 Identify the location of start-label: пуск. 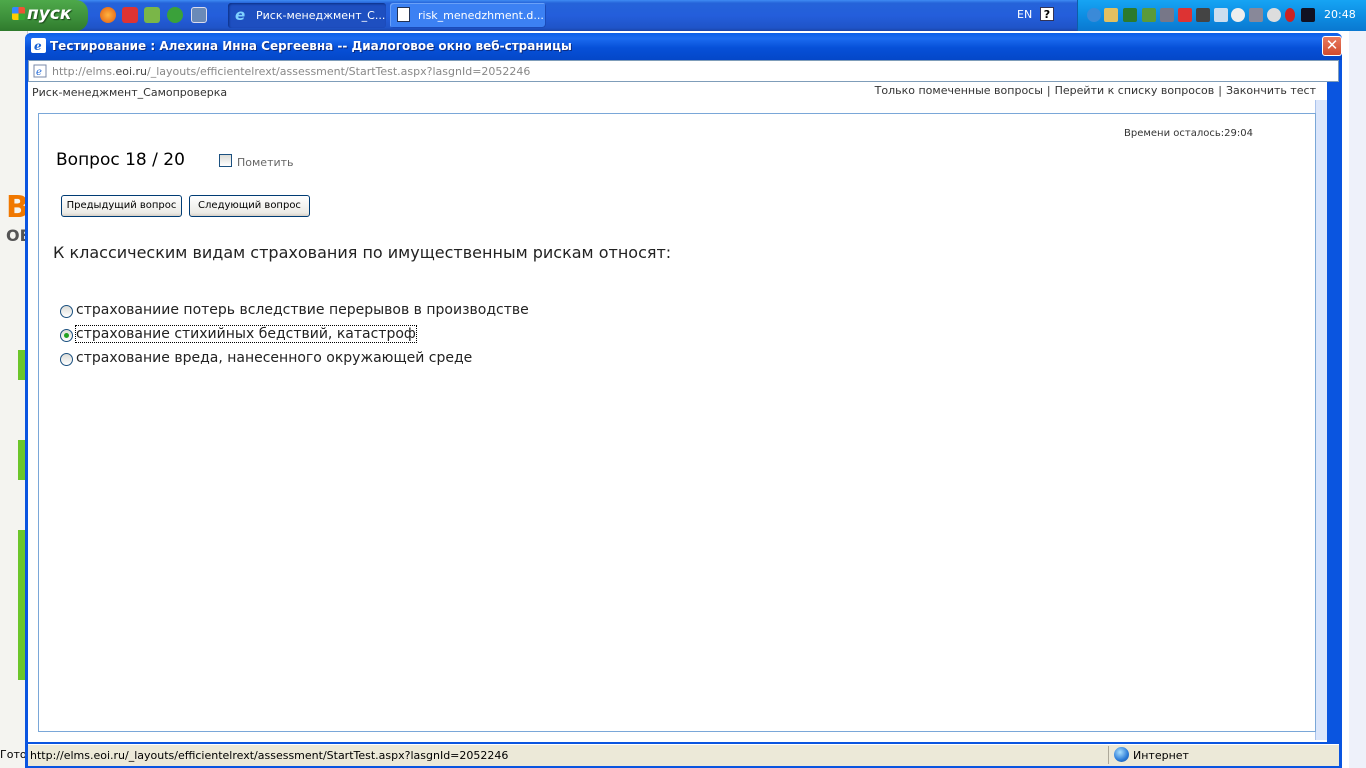
(49, 14).